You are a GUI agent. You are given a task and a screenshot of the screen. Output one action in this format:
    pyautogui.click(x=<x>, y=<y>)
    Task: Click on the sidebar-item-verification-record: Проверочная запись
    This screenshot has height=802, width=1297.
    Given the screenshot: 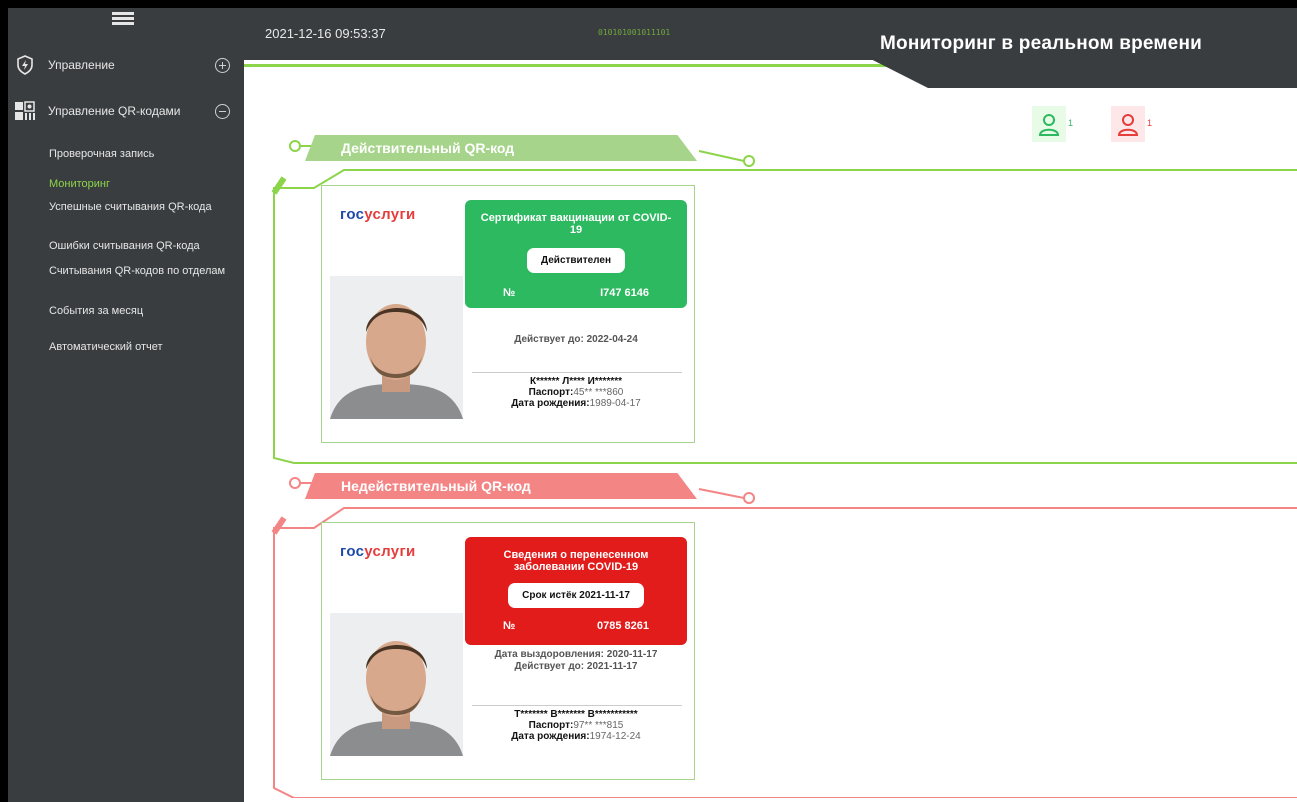 What is the action you would take?
    pyautogui.click(x=144, y=154)
    